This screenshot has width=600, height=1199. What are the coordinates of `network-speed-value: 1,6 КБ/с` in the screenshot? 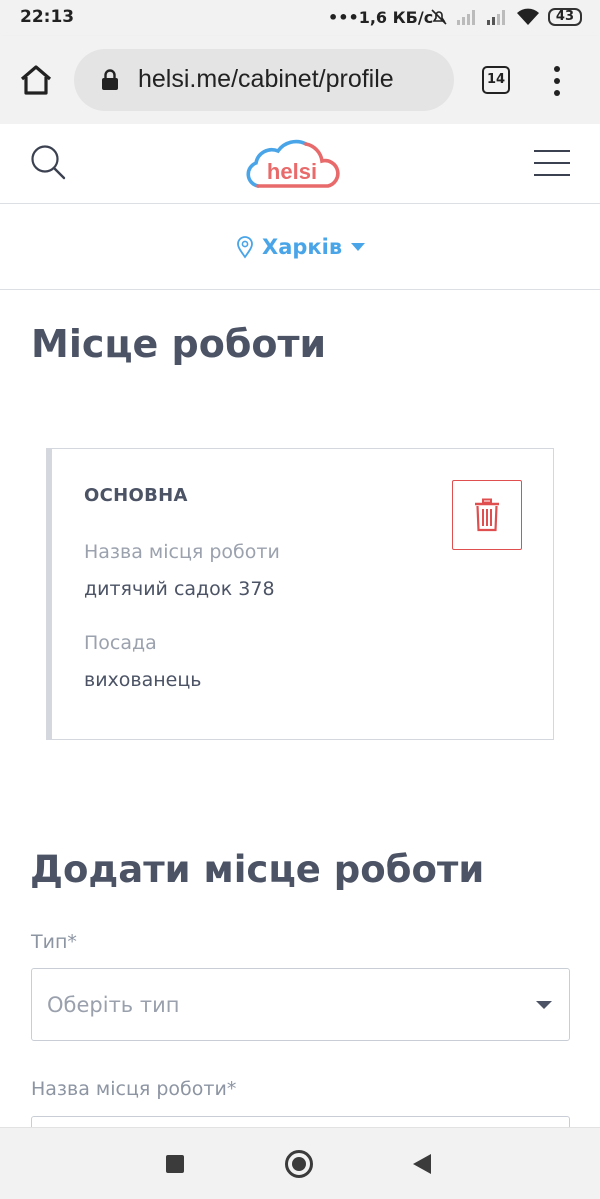 It's located at (396, 17).